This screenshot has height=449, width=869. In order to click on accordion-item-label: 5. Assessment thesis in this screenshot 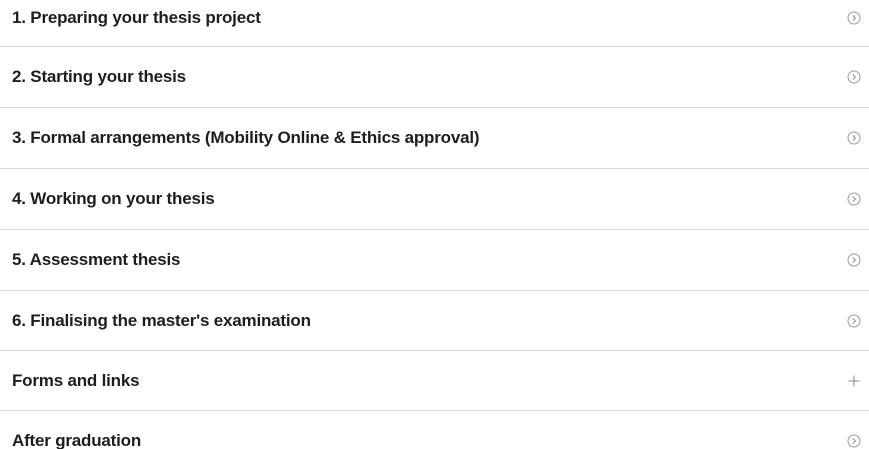, I will do `click(96, 259)`.